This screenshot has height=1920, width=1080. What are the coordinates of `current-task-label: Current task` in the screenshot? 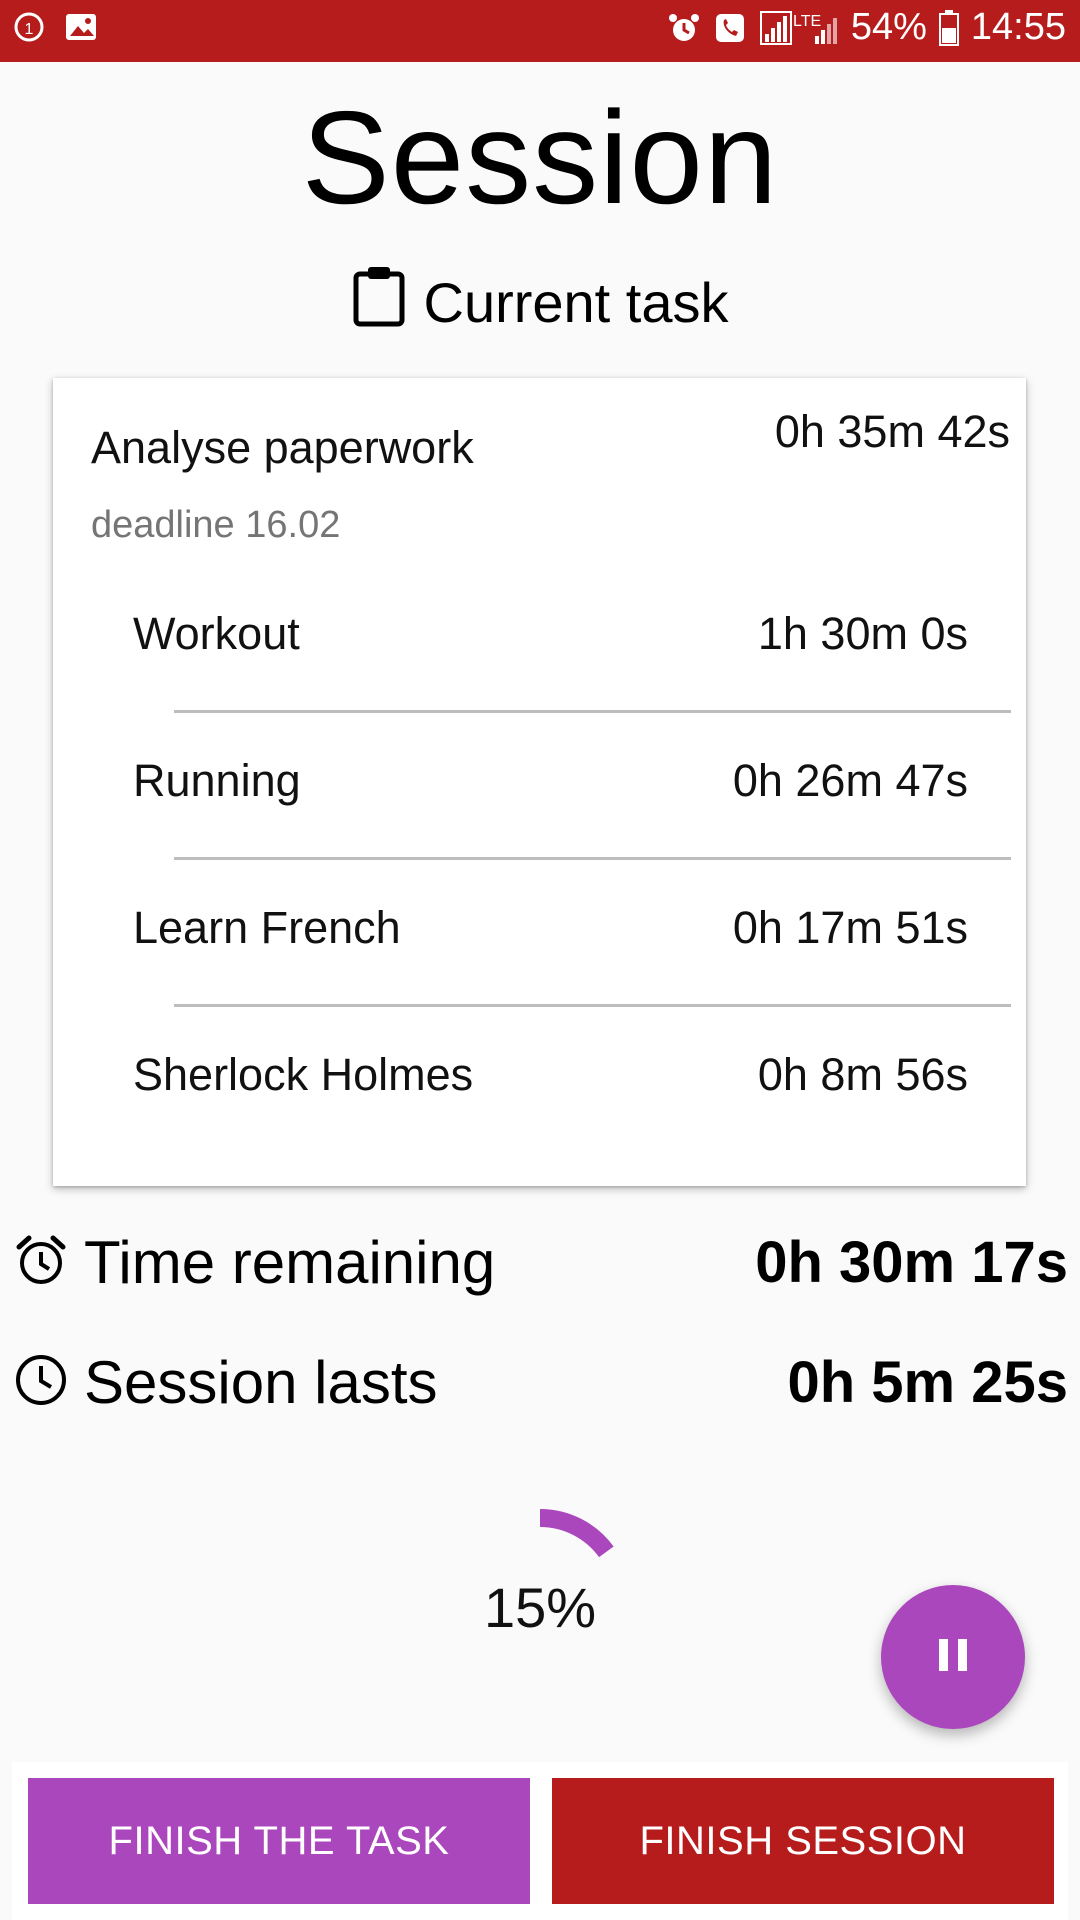 It's located at (576, 302).